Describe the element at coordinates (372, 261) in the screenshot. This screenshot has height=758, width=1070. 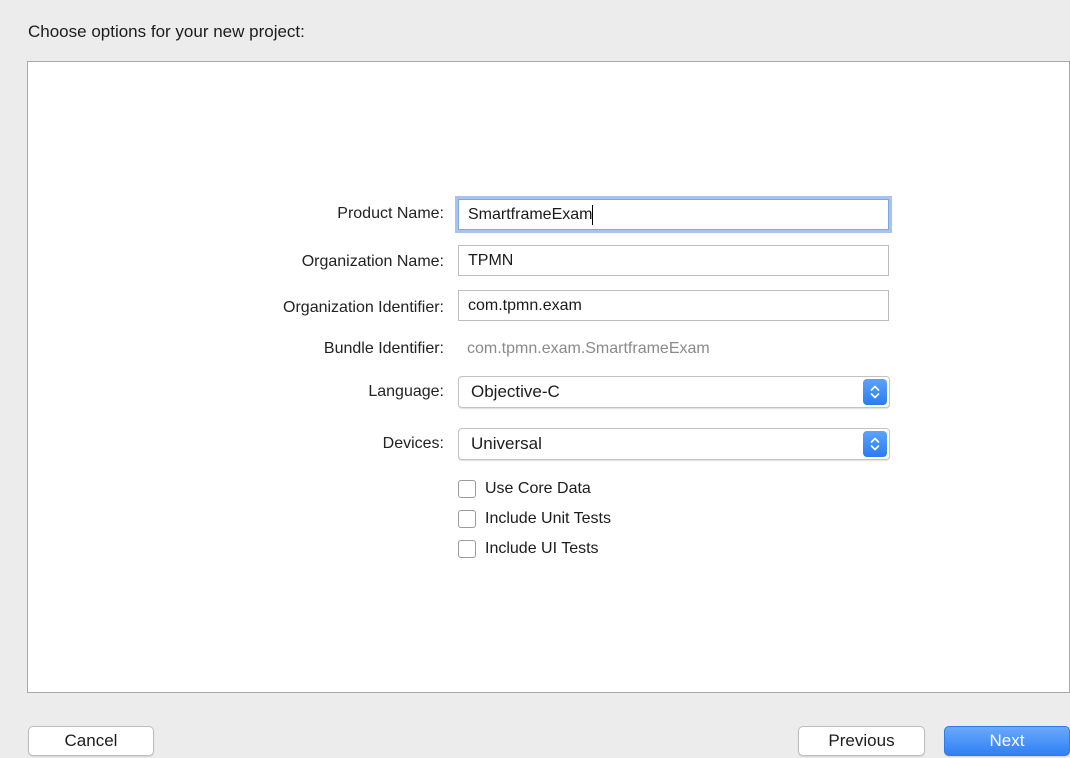
I see `organization-name-label: Organization Name:` at that location.